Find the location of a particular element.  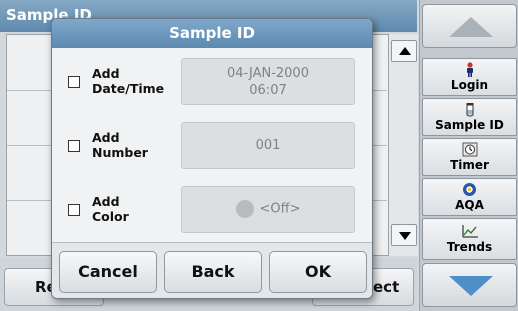

row-color: Add Color <Off> is located at coordinates (212, 210).